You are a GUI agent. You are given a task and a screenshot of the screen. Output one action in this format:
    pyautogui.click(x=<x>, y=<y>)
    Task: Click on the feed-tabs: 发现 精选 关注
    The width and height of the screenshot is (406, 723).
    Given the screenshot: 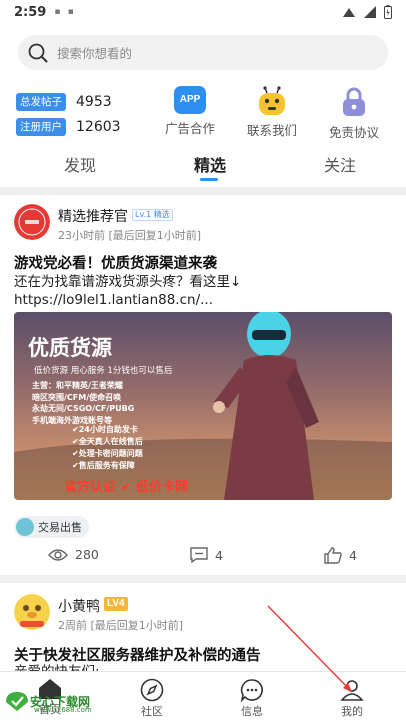 What is the action you would take?
    pyautogui.click(x=203, y=167)
    